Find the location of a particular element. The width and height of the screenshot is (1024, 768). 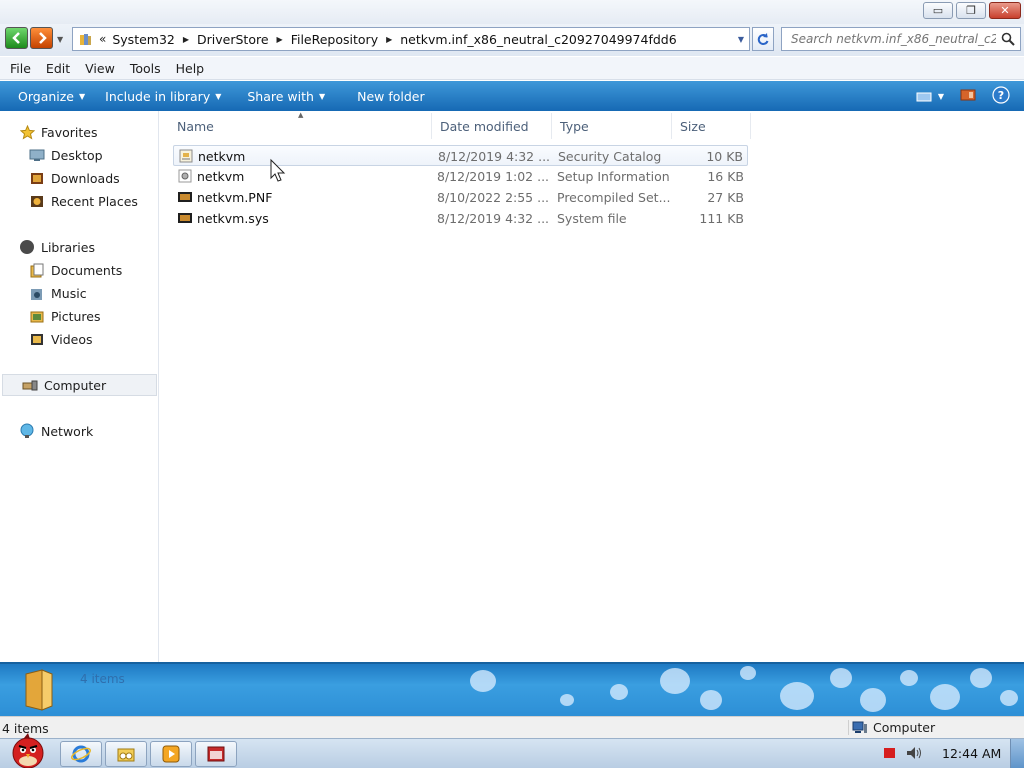

refresh-button is located at coordinates (763, 39).